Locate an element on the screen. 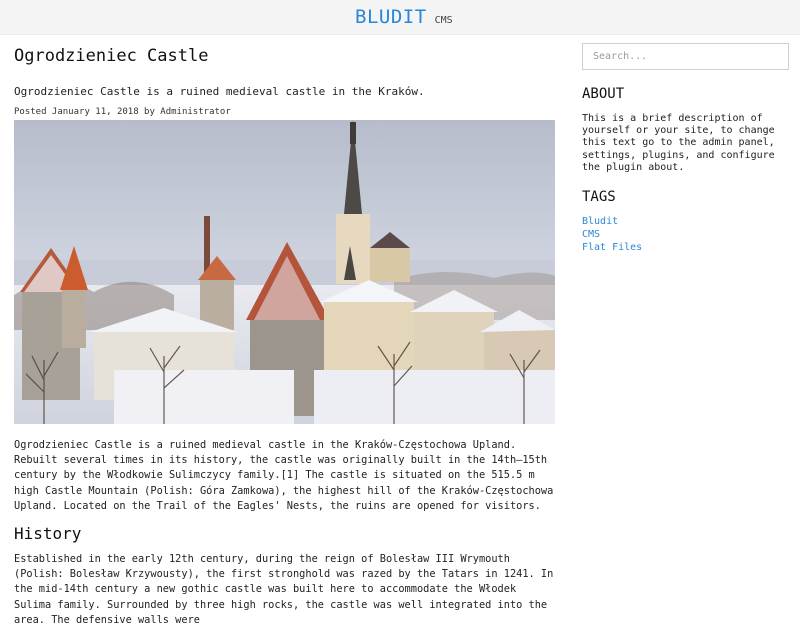  site-slogan: CMS is located at coordinates (443, 20).